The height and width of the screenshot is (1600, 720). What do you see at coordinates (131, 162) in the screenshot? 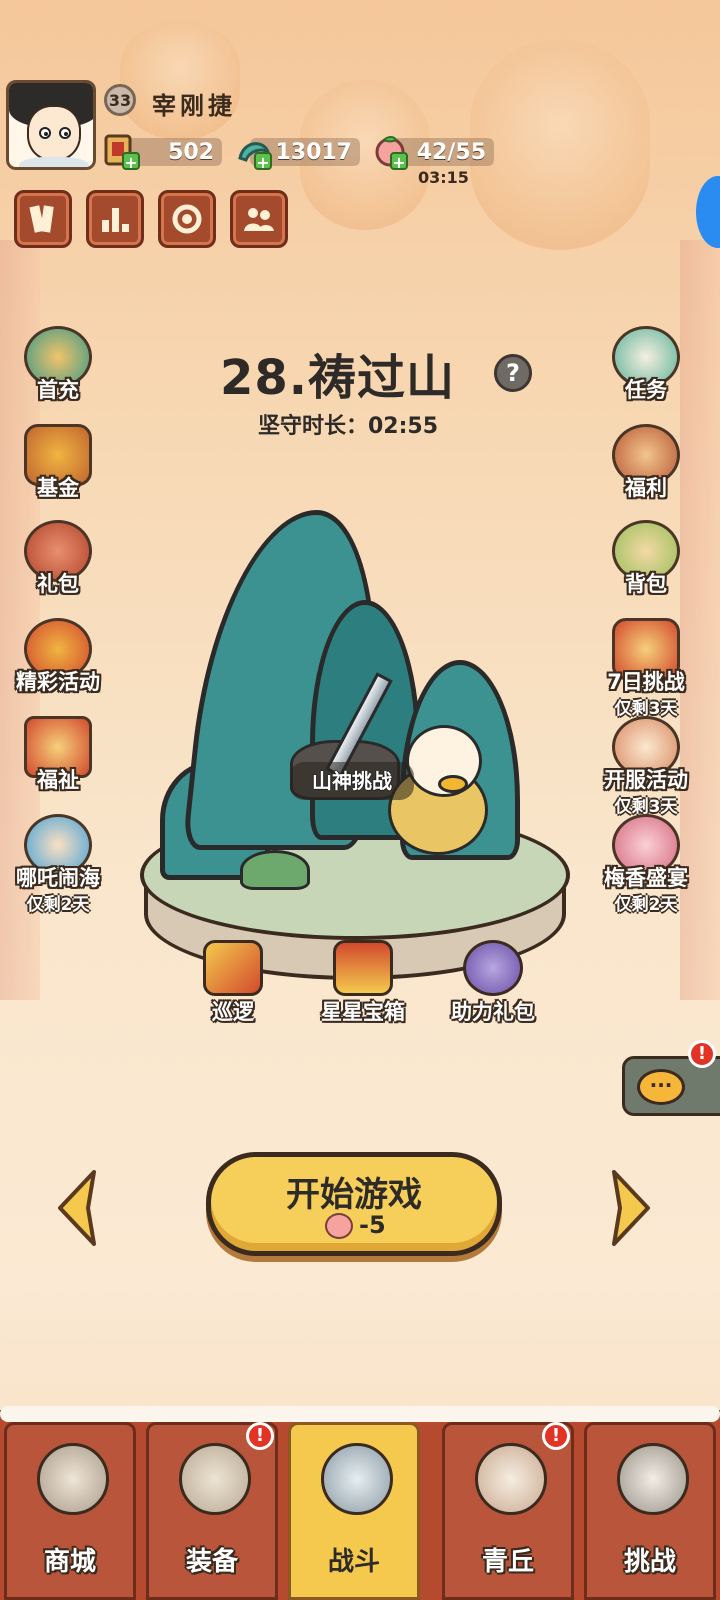
I see `add-scroll-button: +` at bounding box center [131, 162].